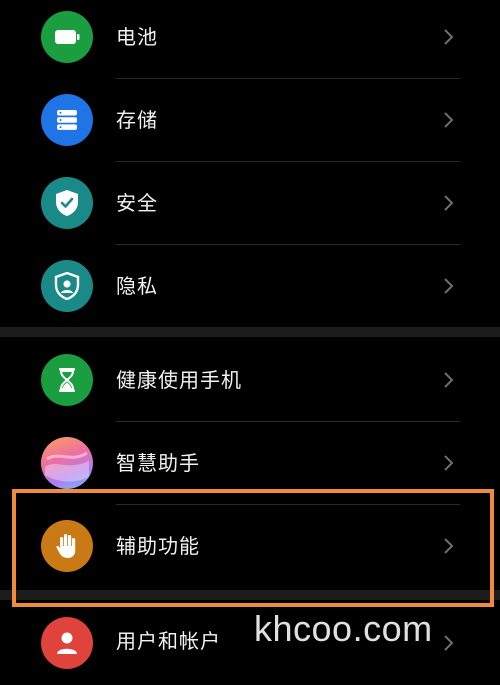  What do you see at coordinates (67, 643) in the screenshot?
I see `user-icon` at bounding box center [67, 643].